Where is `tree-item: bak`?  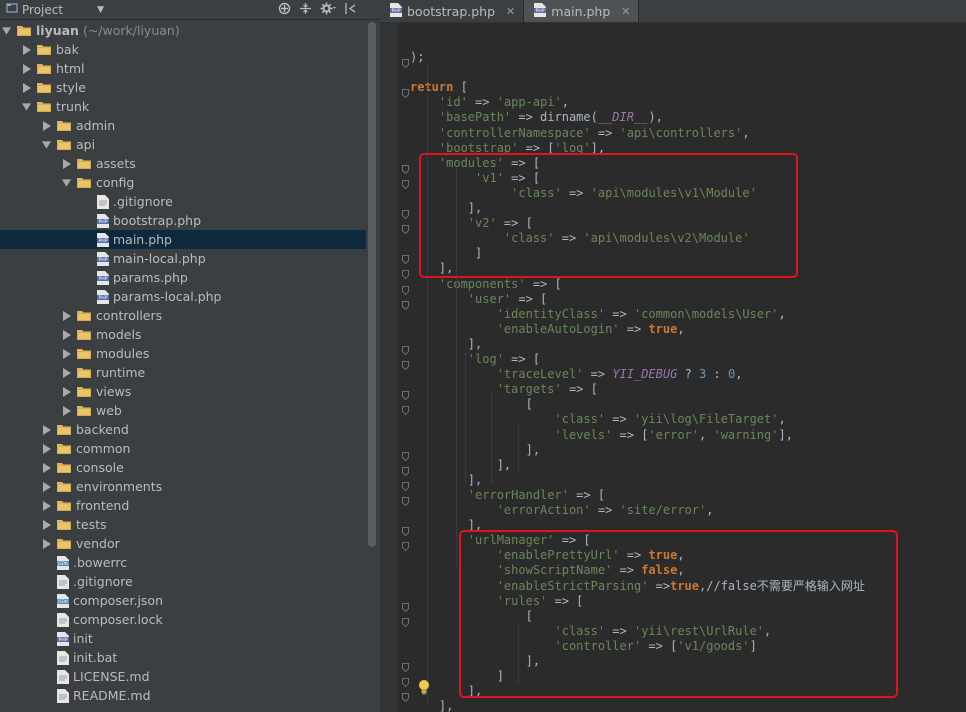
tree-item: bak is located at coordinates (183, 49).